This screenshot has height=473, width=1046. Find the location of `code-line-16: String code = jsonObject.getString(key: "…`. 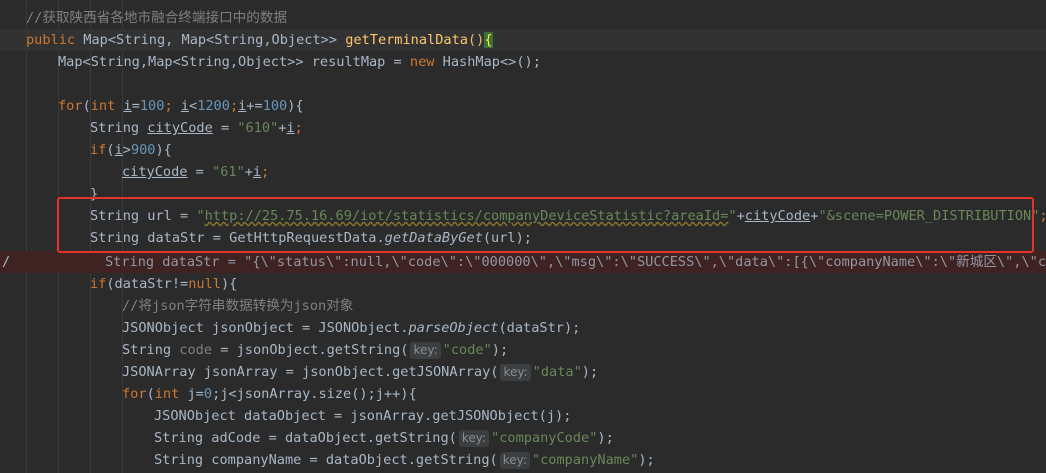

code-line-16: String code = jsonObject.getString(key: "… is located at coordinates (523, 350).